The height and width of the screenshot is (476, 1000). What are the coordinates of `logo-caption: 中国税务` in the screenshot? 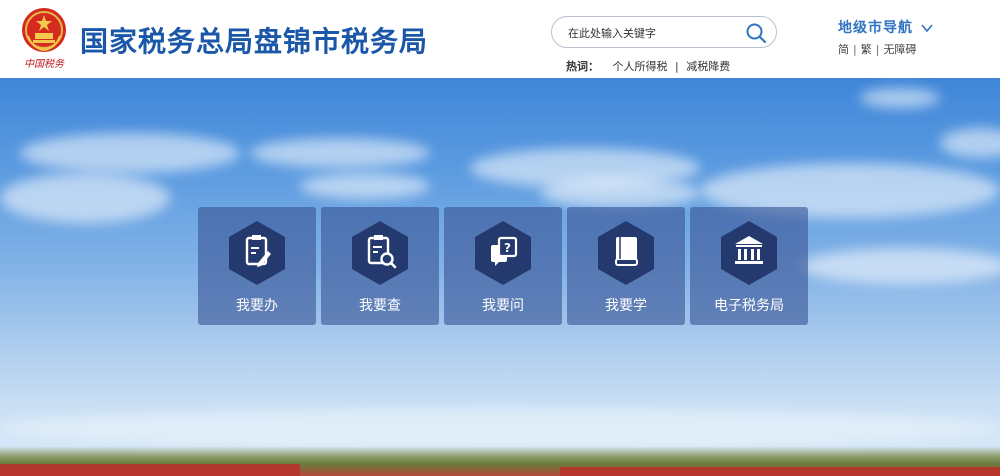 It's located at (44, 64).